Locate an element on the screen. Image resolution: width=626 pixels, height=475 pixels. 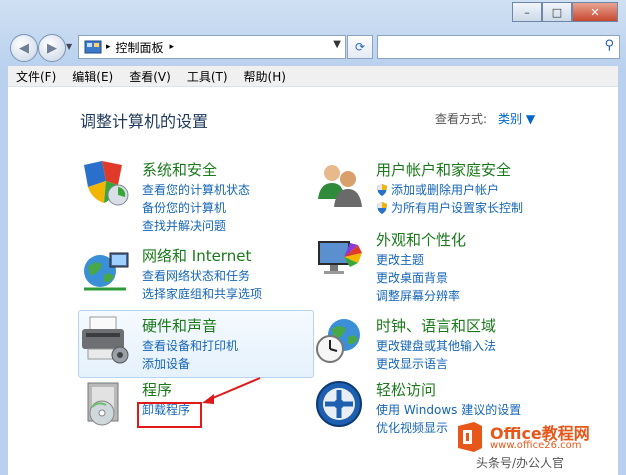
ease-of-access-icon is located at coordinates (339, 404).